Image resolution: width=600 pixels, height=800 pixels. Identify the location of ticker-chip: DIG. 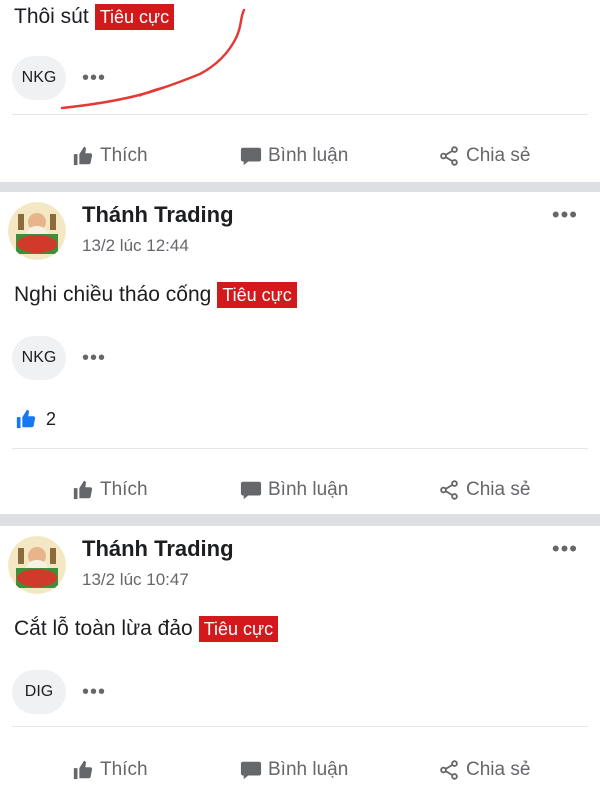
(39, 692).